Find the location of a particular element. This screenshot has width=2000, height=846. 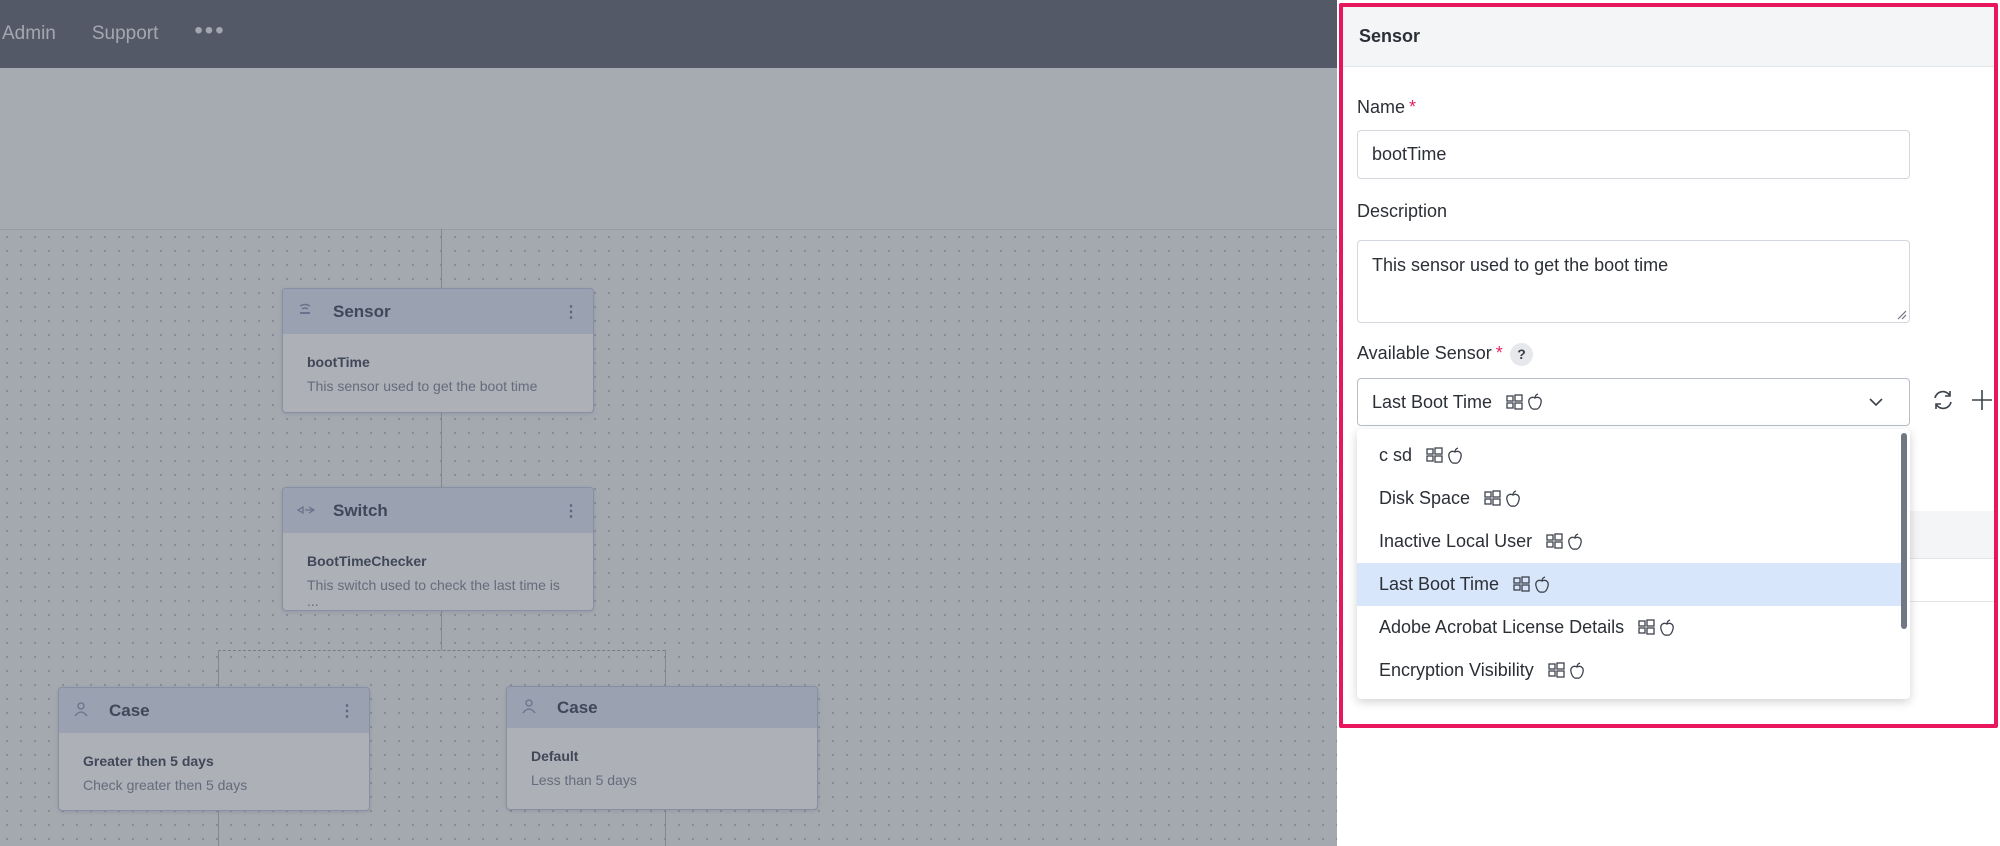

node-title: Sensor is located at coordinates (362, 311).